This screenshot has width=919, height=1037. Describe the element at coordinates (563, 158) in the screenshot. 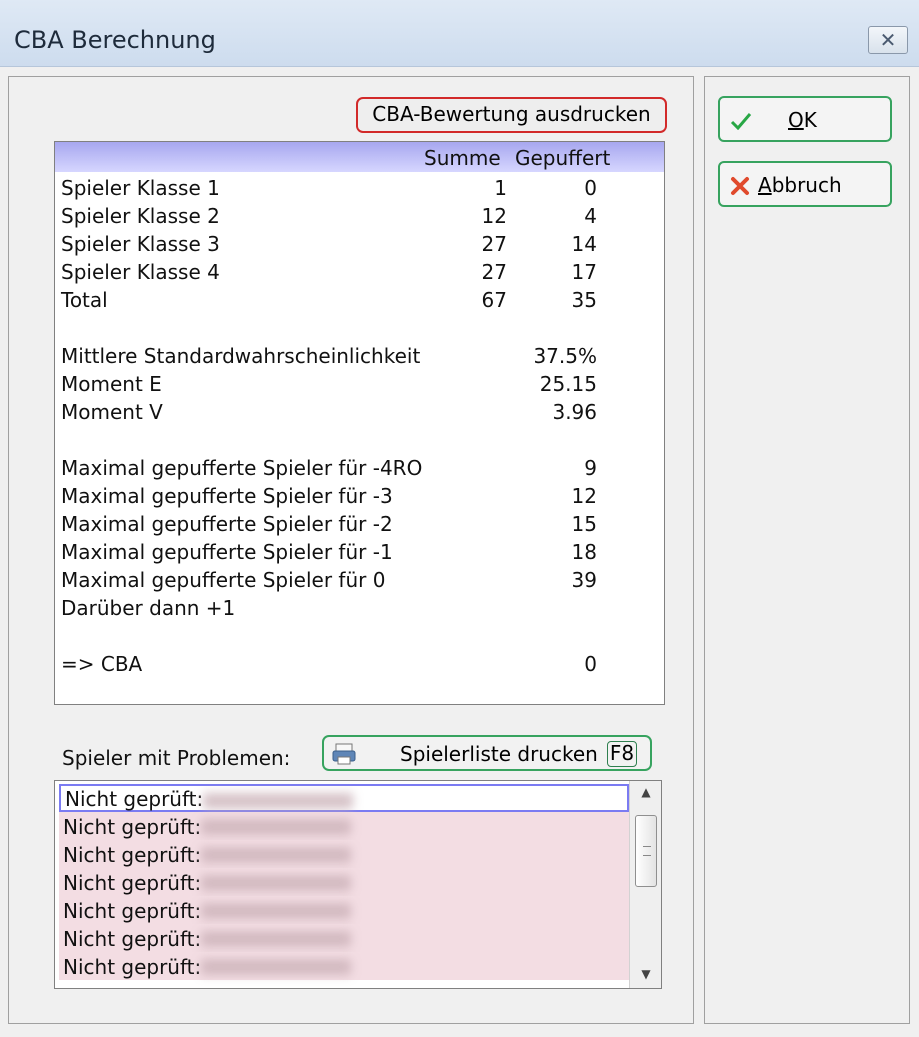

I see `header-buffered: Gepuffert` at that location.